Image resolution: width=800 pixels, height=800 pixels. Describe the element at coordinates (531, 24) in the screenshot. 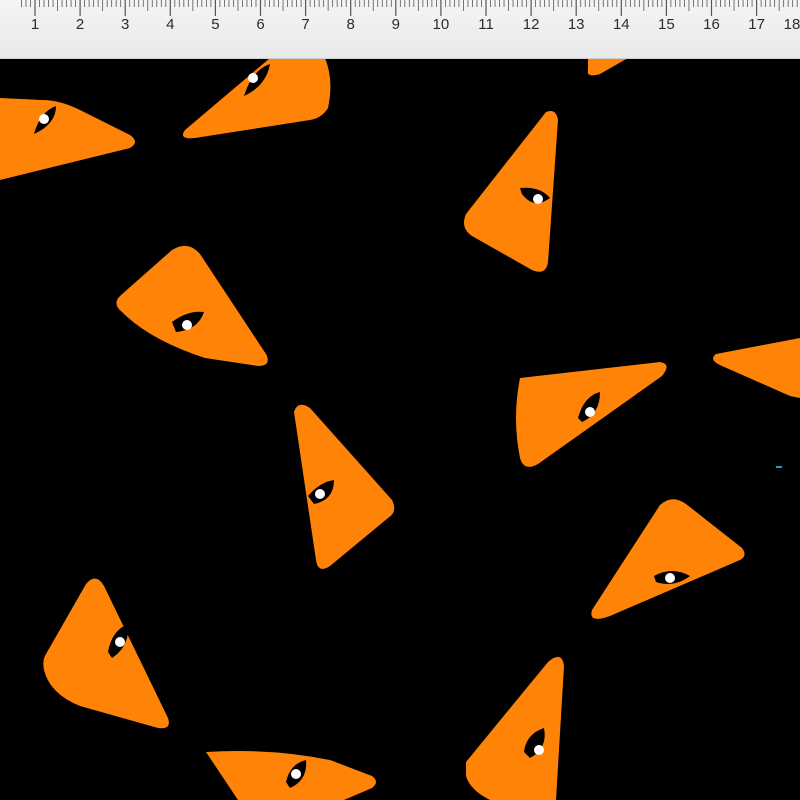

I see `ruler-label: 12` at that location.